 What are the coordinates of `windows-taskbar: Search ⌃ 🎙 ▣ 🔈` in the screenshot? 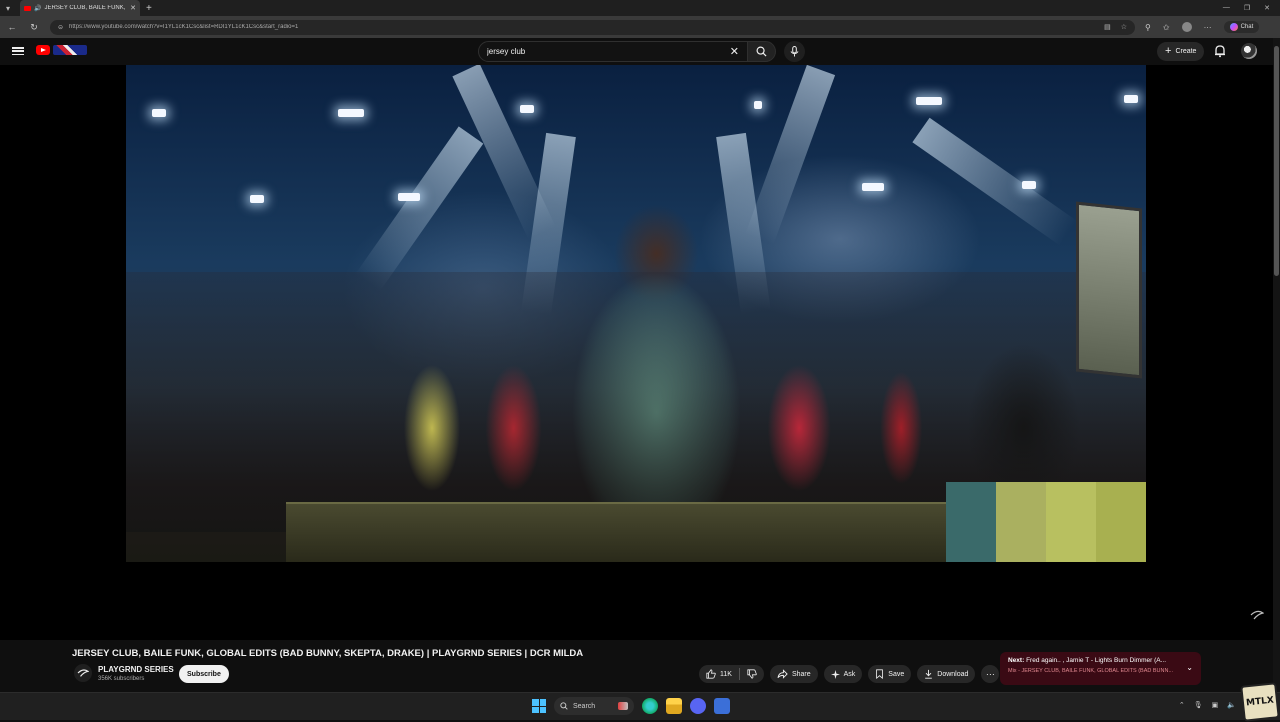 It's located at (640, 706).